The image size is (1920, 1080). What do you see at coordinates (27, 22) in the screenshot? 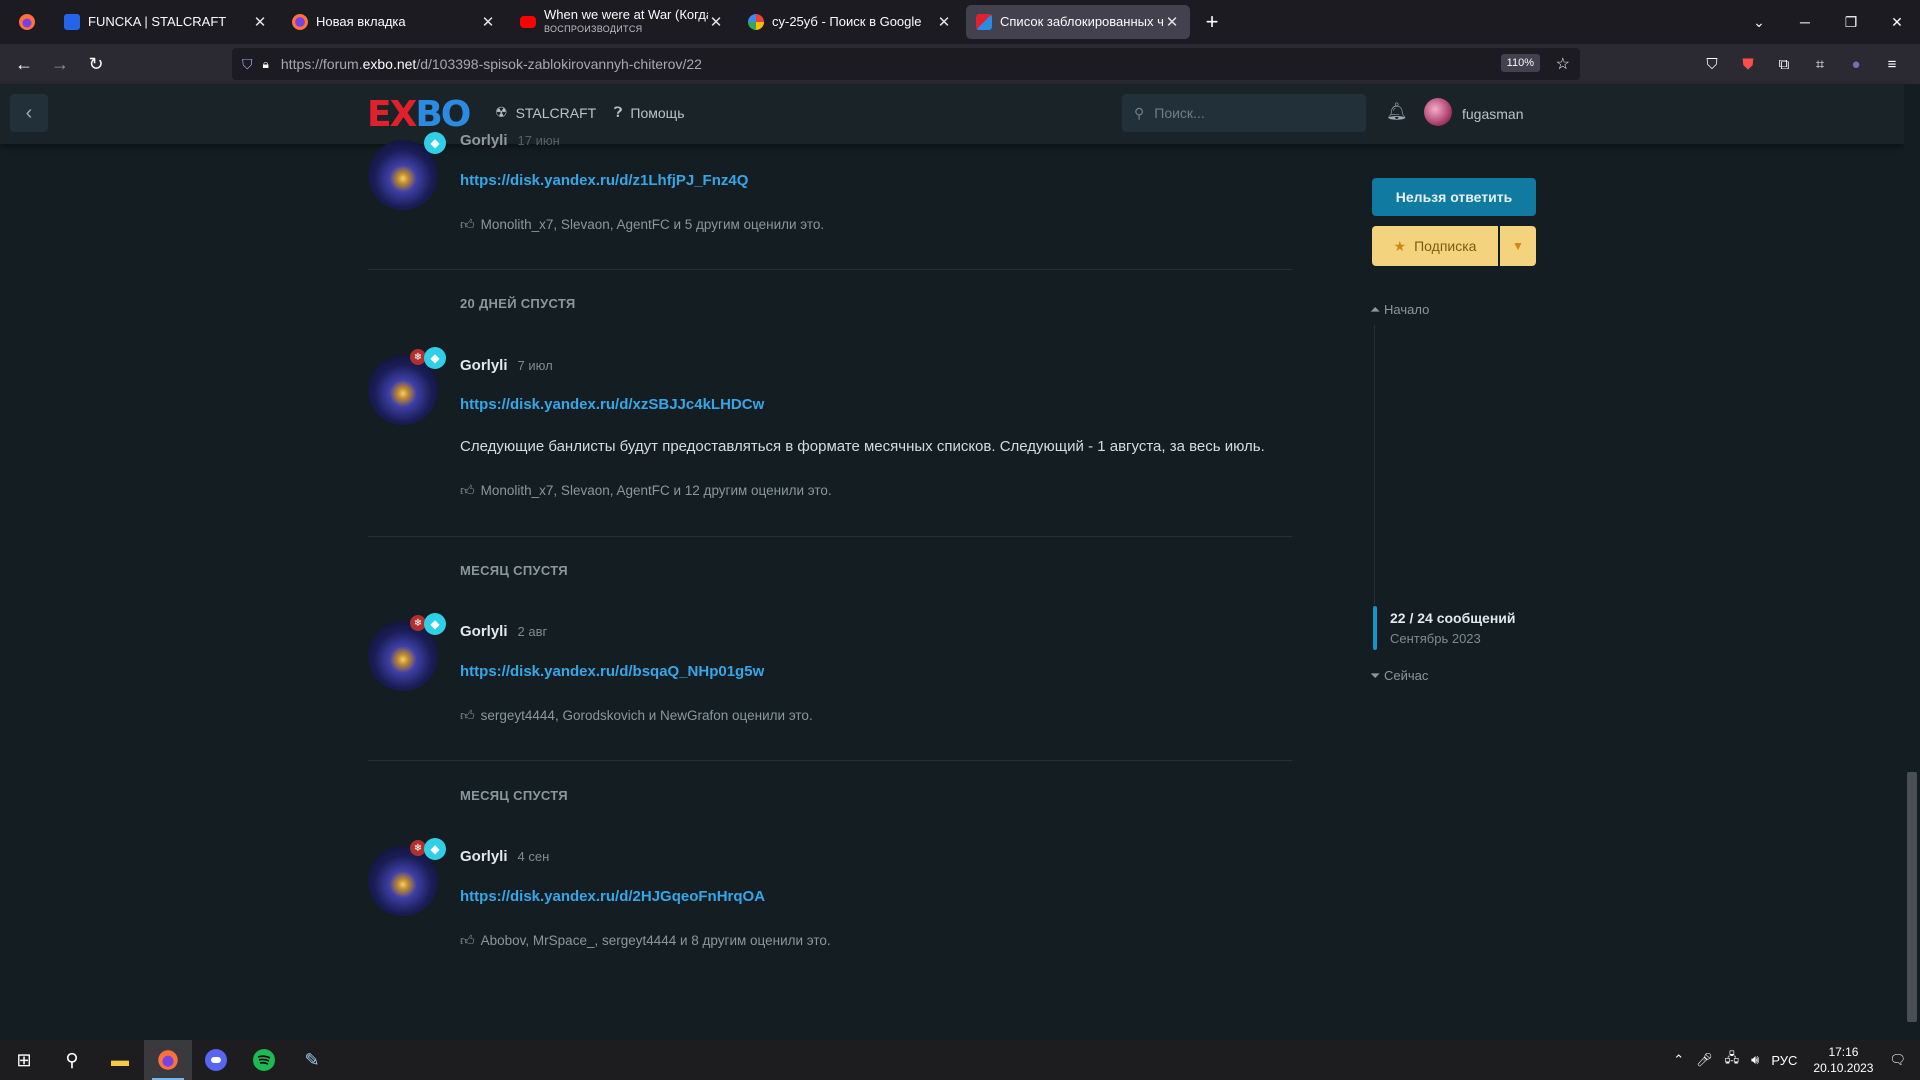
I see `firefox-menu-icon` at bounding box center [27, 22].